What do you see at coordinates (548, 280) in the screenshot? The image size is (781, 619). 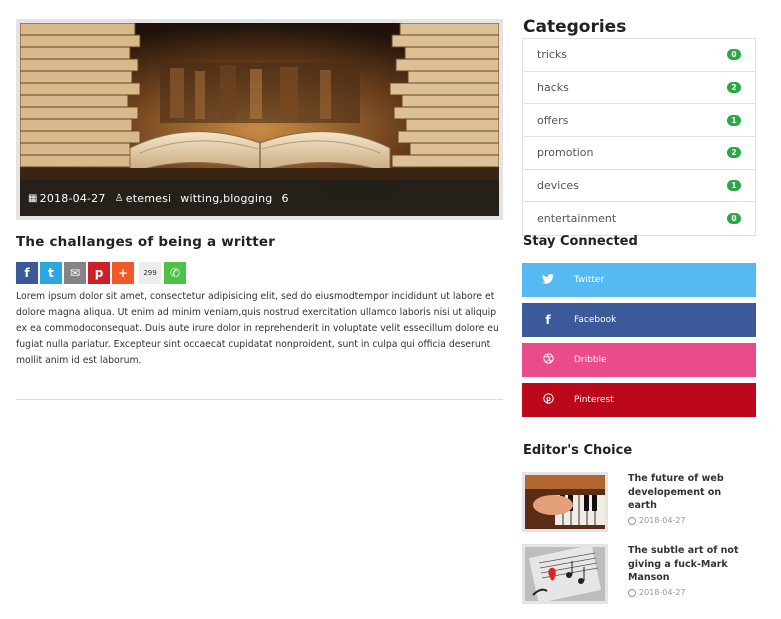 I see `twitter-icon` at bounding box center [548, 280].